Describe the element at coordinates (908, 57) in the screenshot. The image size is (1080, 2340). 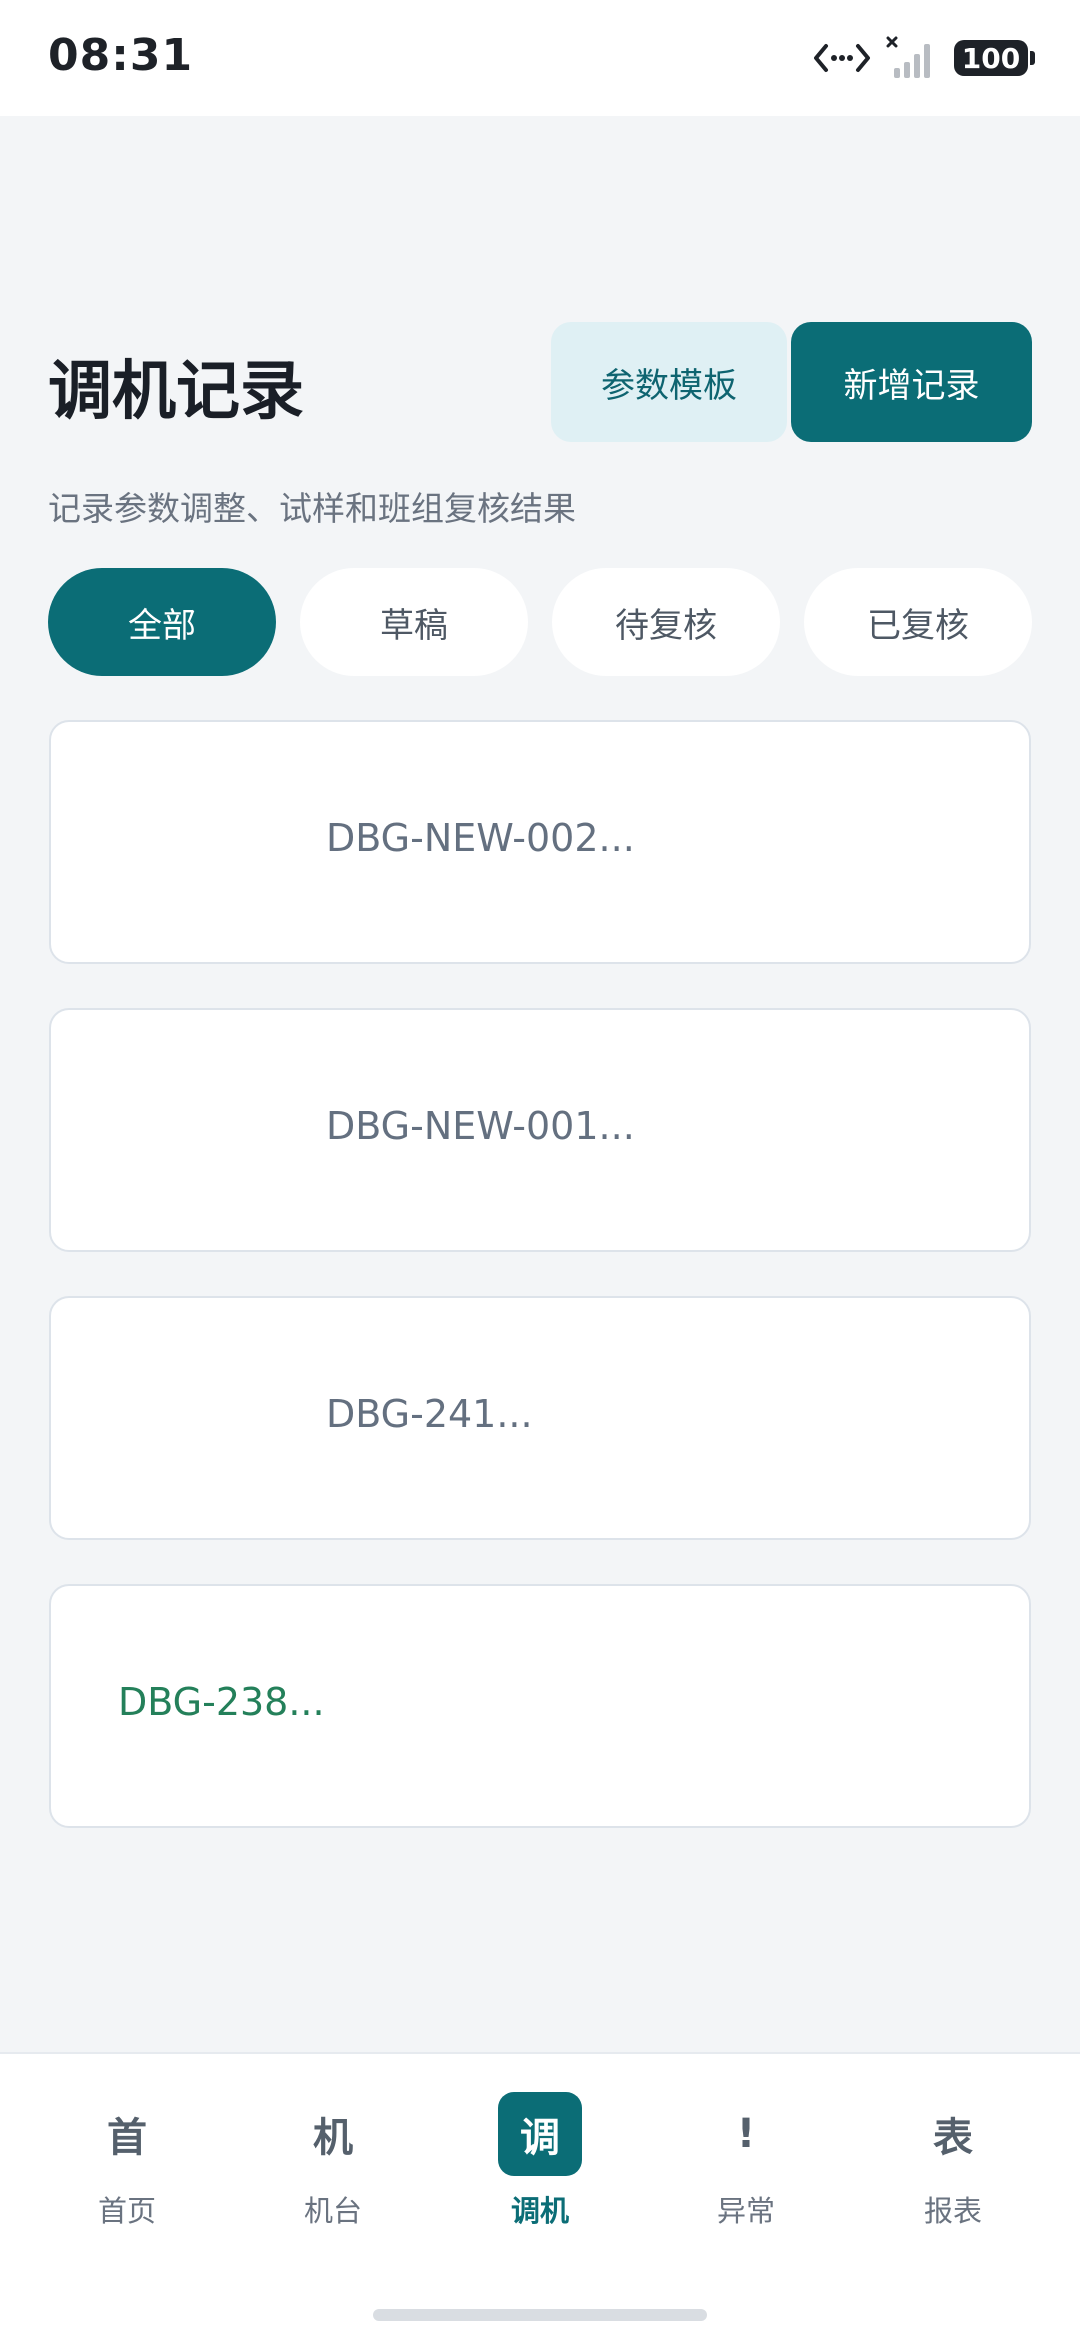
I see `no-signal-icon` at that location.